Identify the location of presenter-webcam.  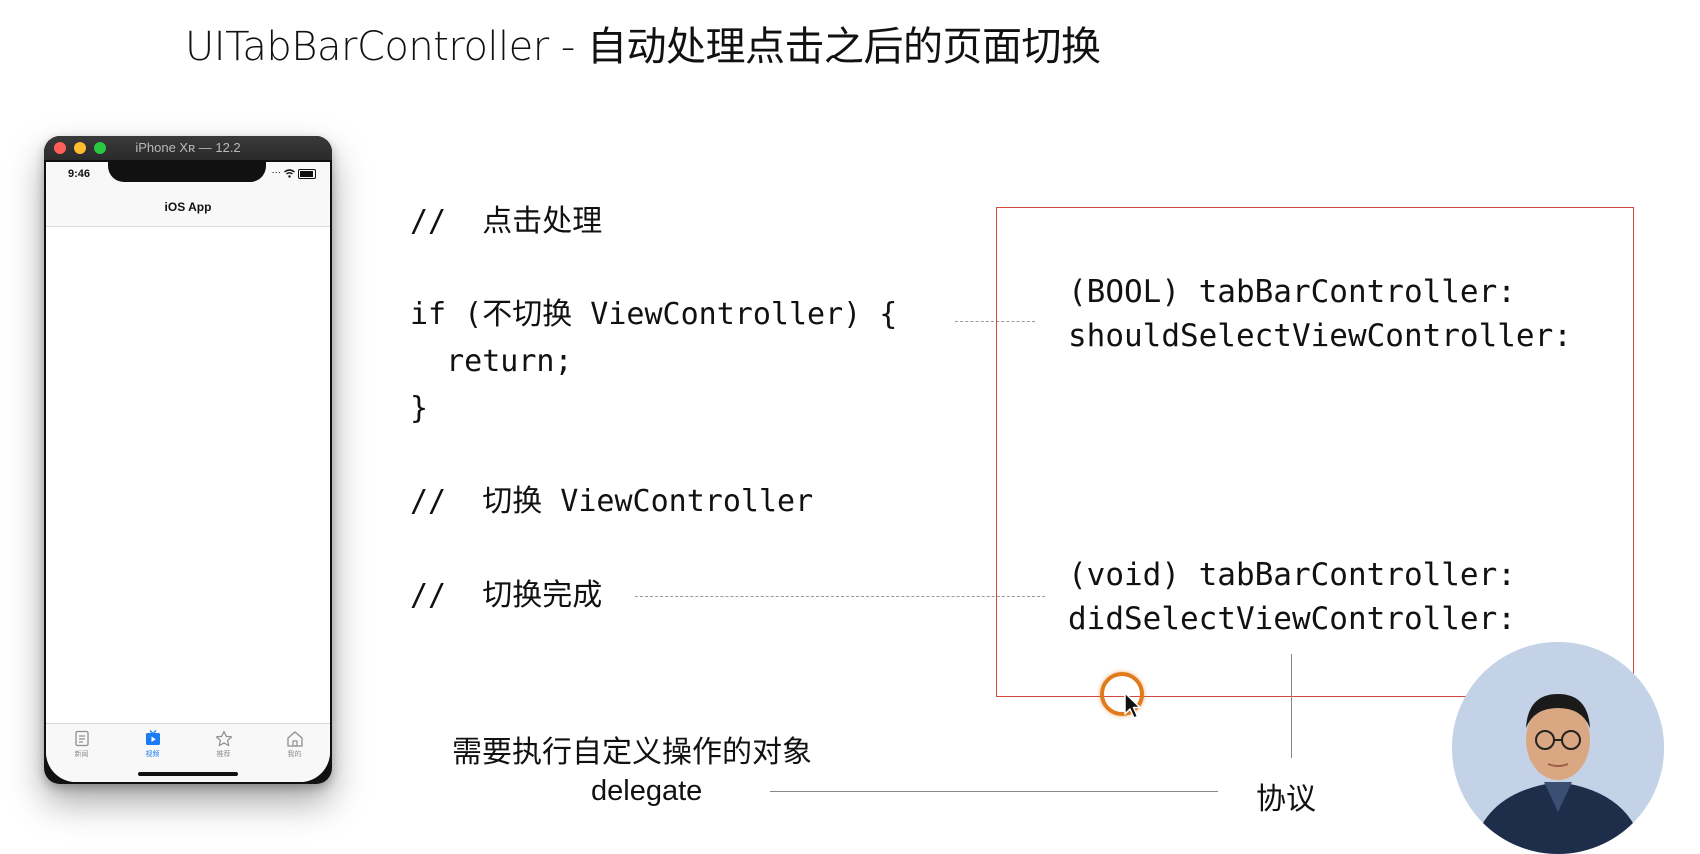
(1558, 748).